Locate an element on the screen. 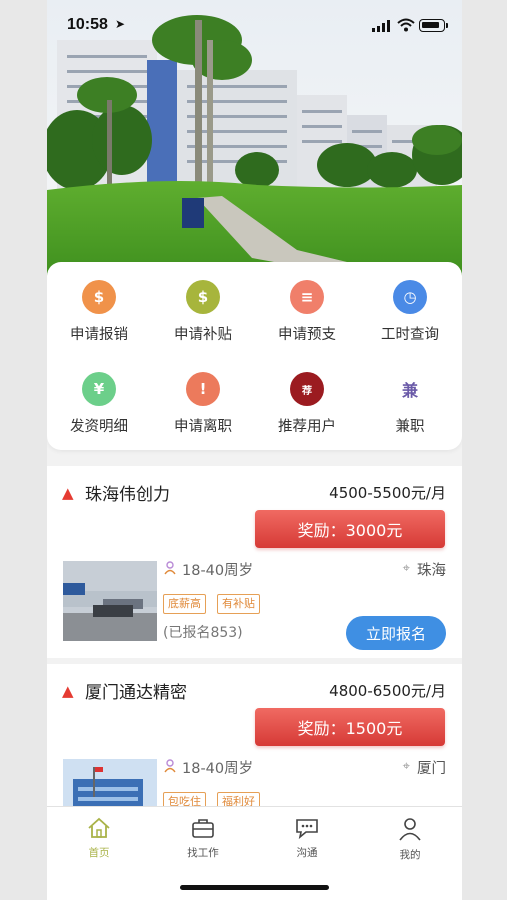  apply-now-button: 立即报名 is located at coordinates (396, 633).